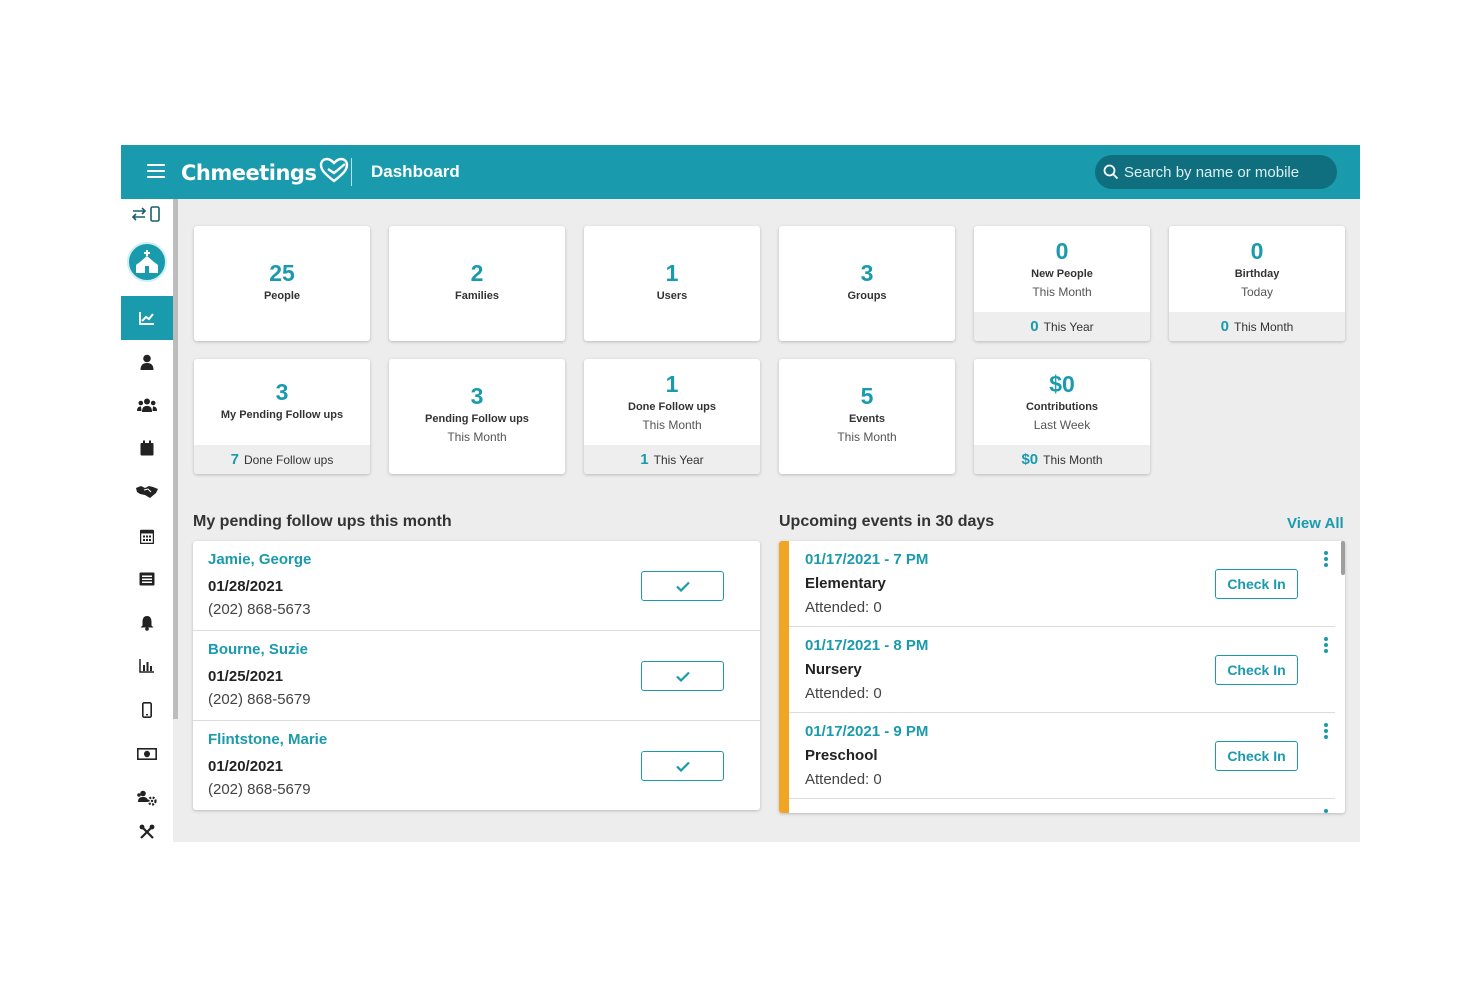  I want to click on calendar-icon, so click(147, 448).